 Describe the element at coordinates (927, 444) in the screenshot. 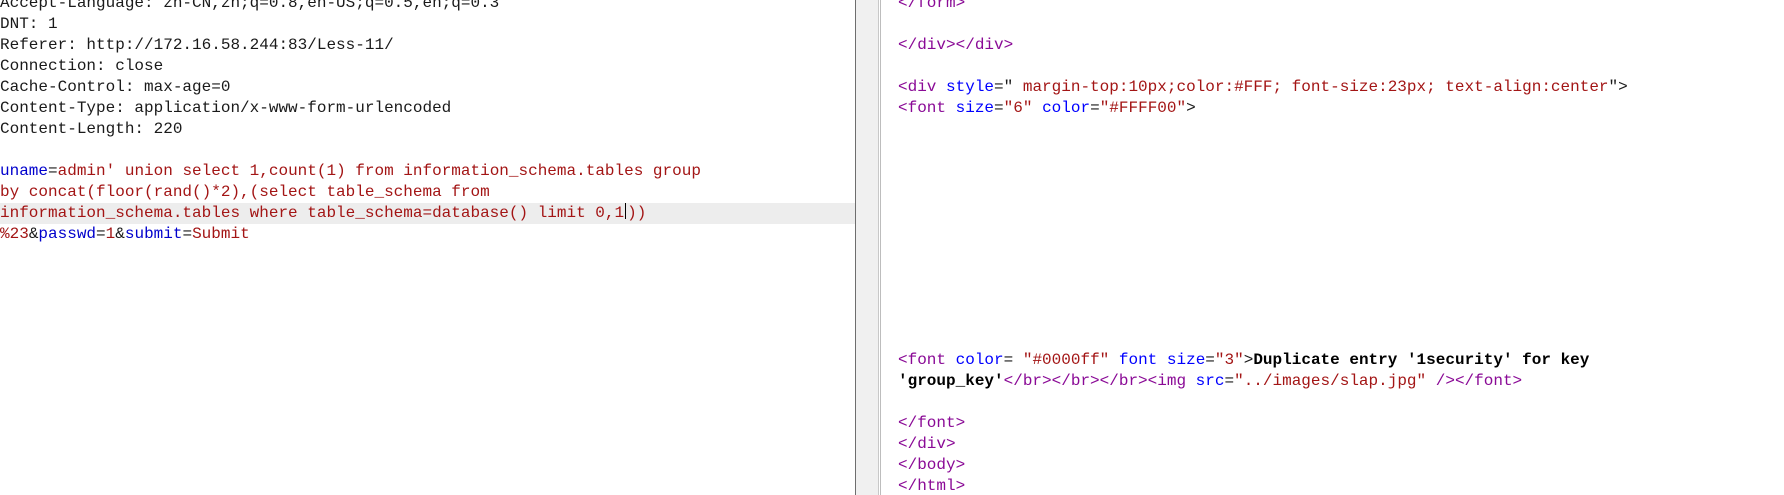

I see `html-tag: </div>` at that location.